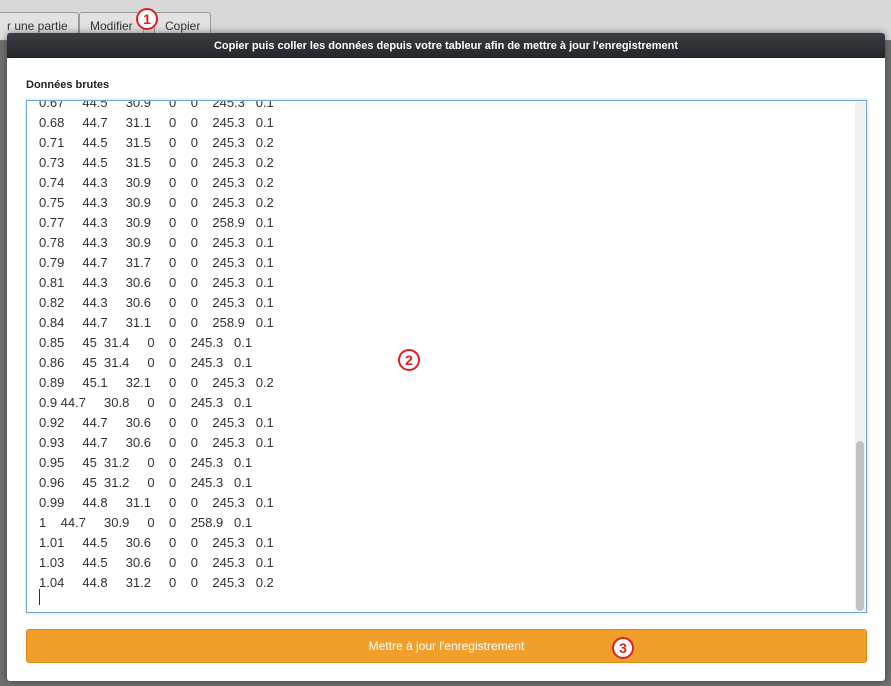 This screenshot has height=686, width=891. What do you see at coordinates (860, 356) in the screenshot?
I see `textarea-scrollbar` at bounding box center [860, 356].